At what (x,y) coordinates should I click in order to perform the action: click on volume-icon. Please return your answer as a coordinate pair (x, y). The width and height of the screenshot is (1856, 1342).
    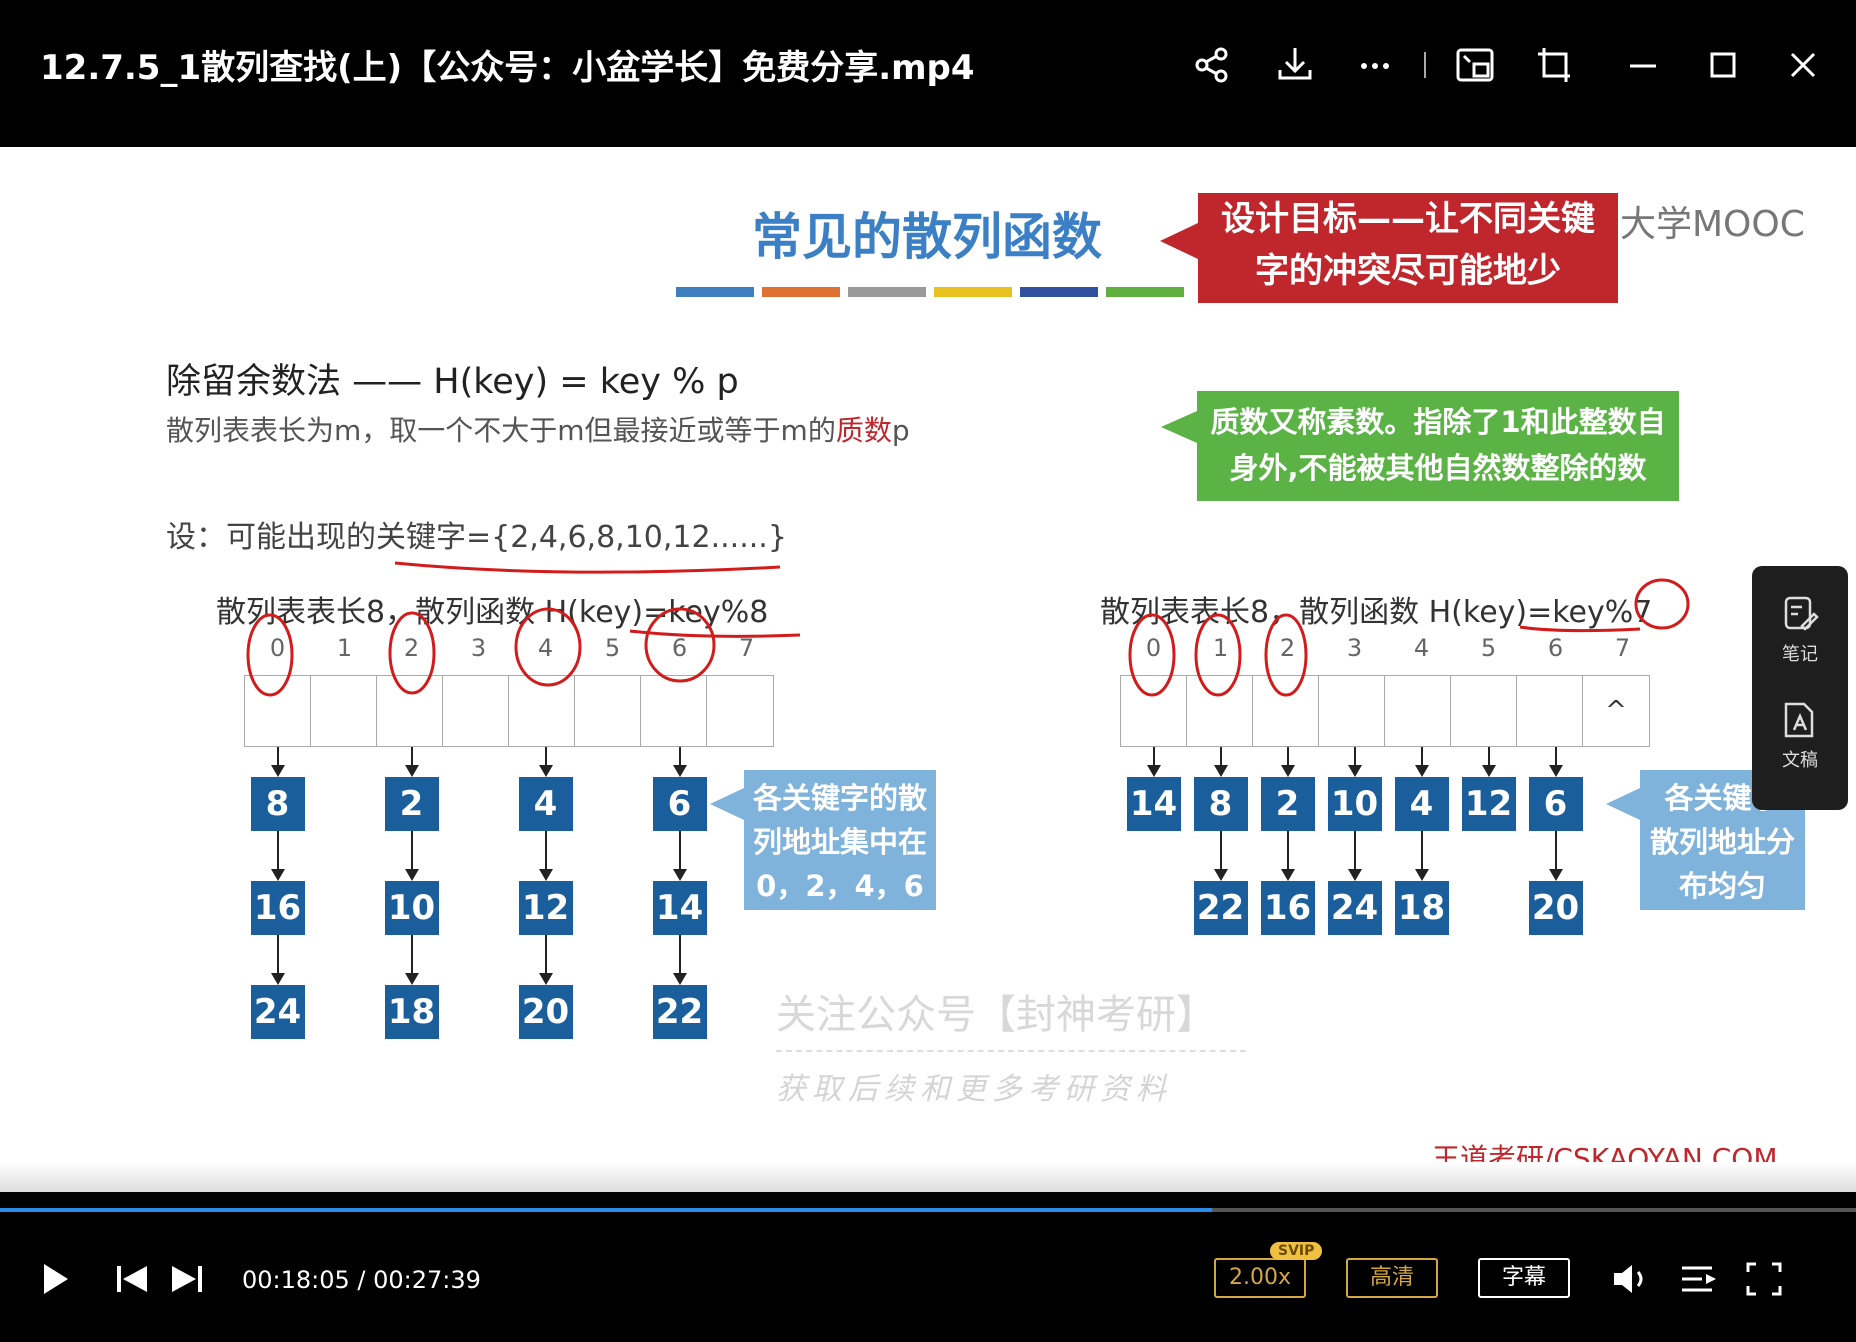
    Looking at the image, I should click on (1632, 1279).